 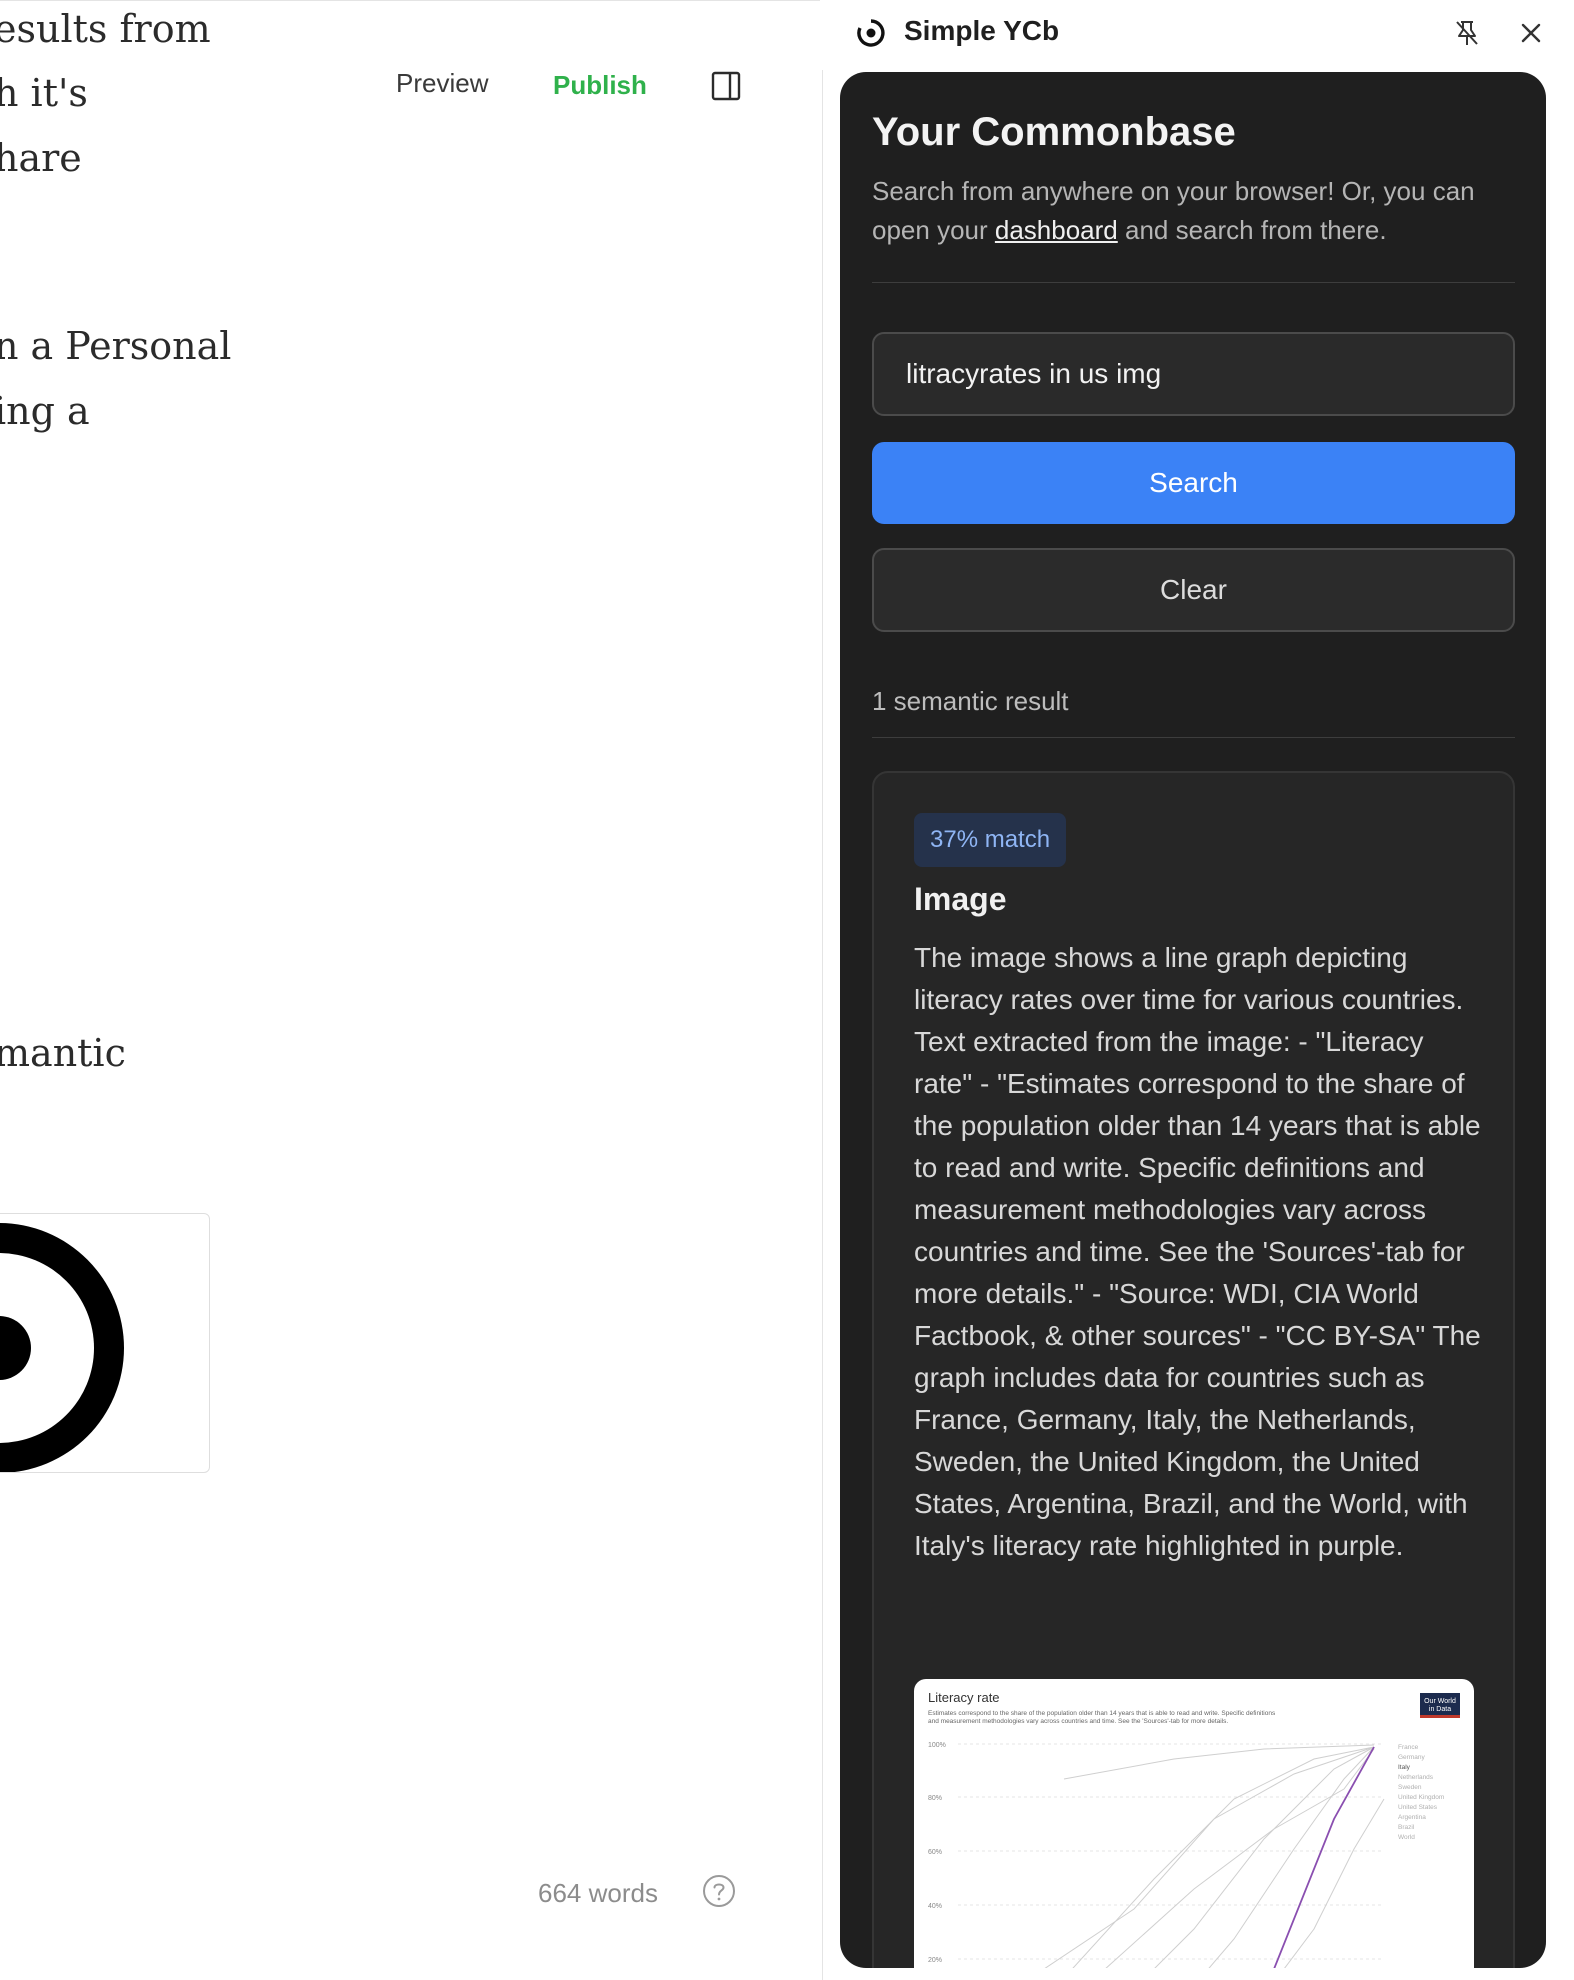 What do you see at coordinates (1406, 1837) in the screenshot?
I see `thumb-legend-item: World` at bounding box center [1406, 1837].